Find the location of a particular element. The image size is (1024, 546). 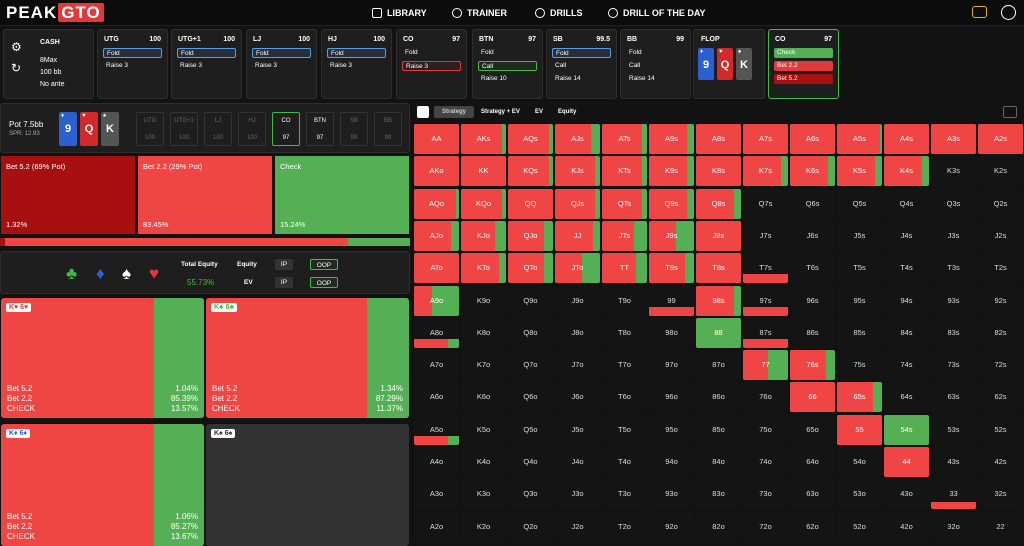

grid-cell-AJo: AJo is located at coordinates (436, 235).